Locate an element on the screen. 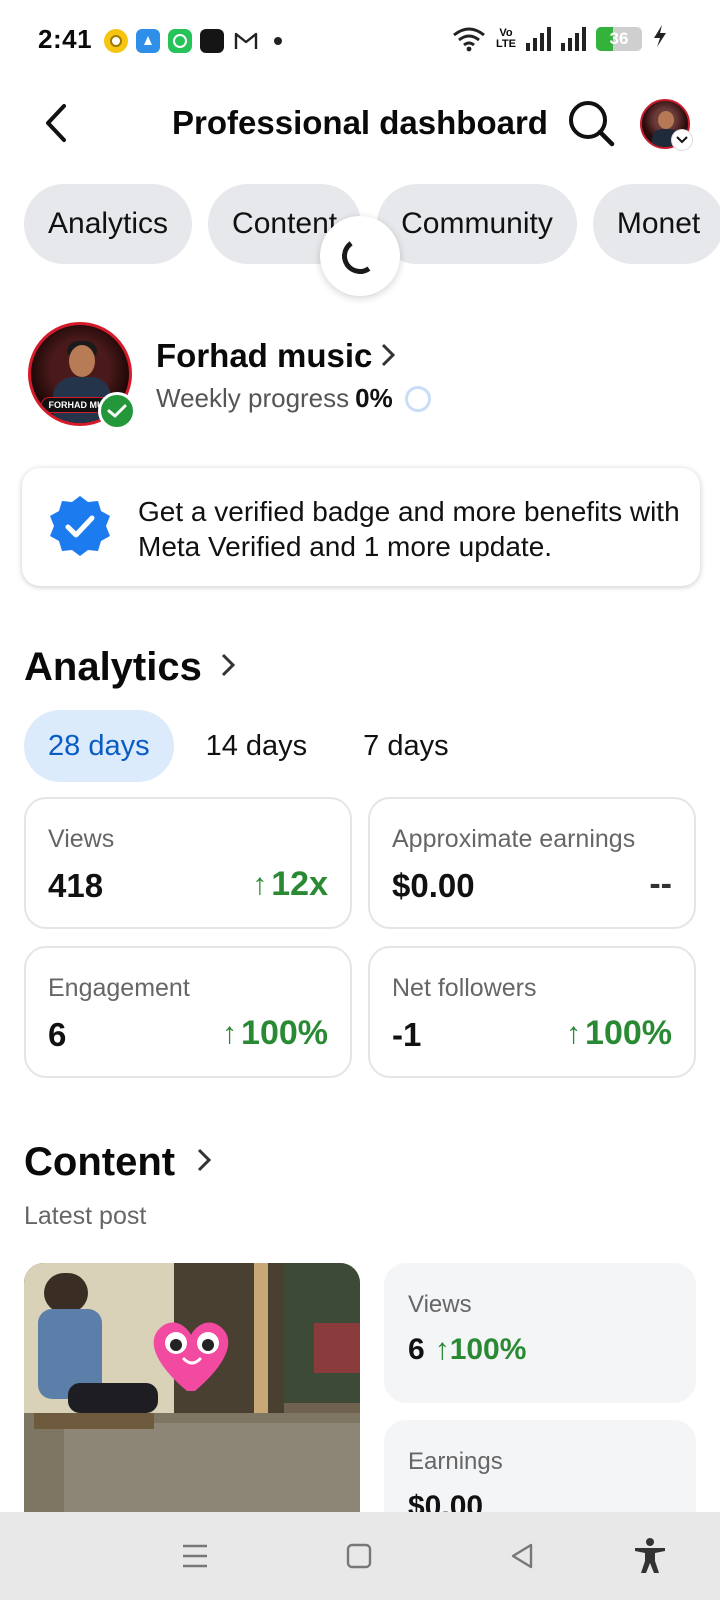 The image size is (720, 1600). stat-value: $0.00 is located at coordinates (433, 885).